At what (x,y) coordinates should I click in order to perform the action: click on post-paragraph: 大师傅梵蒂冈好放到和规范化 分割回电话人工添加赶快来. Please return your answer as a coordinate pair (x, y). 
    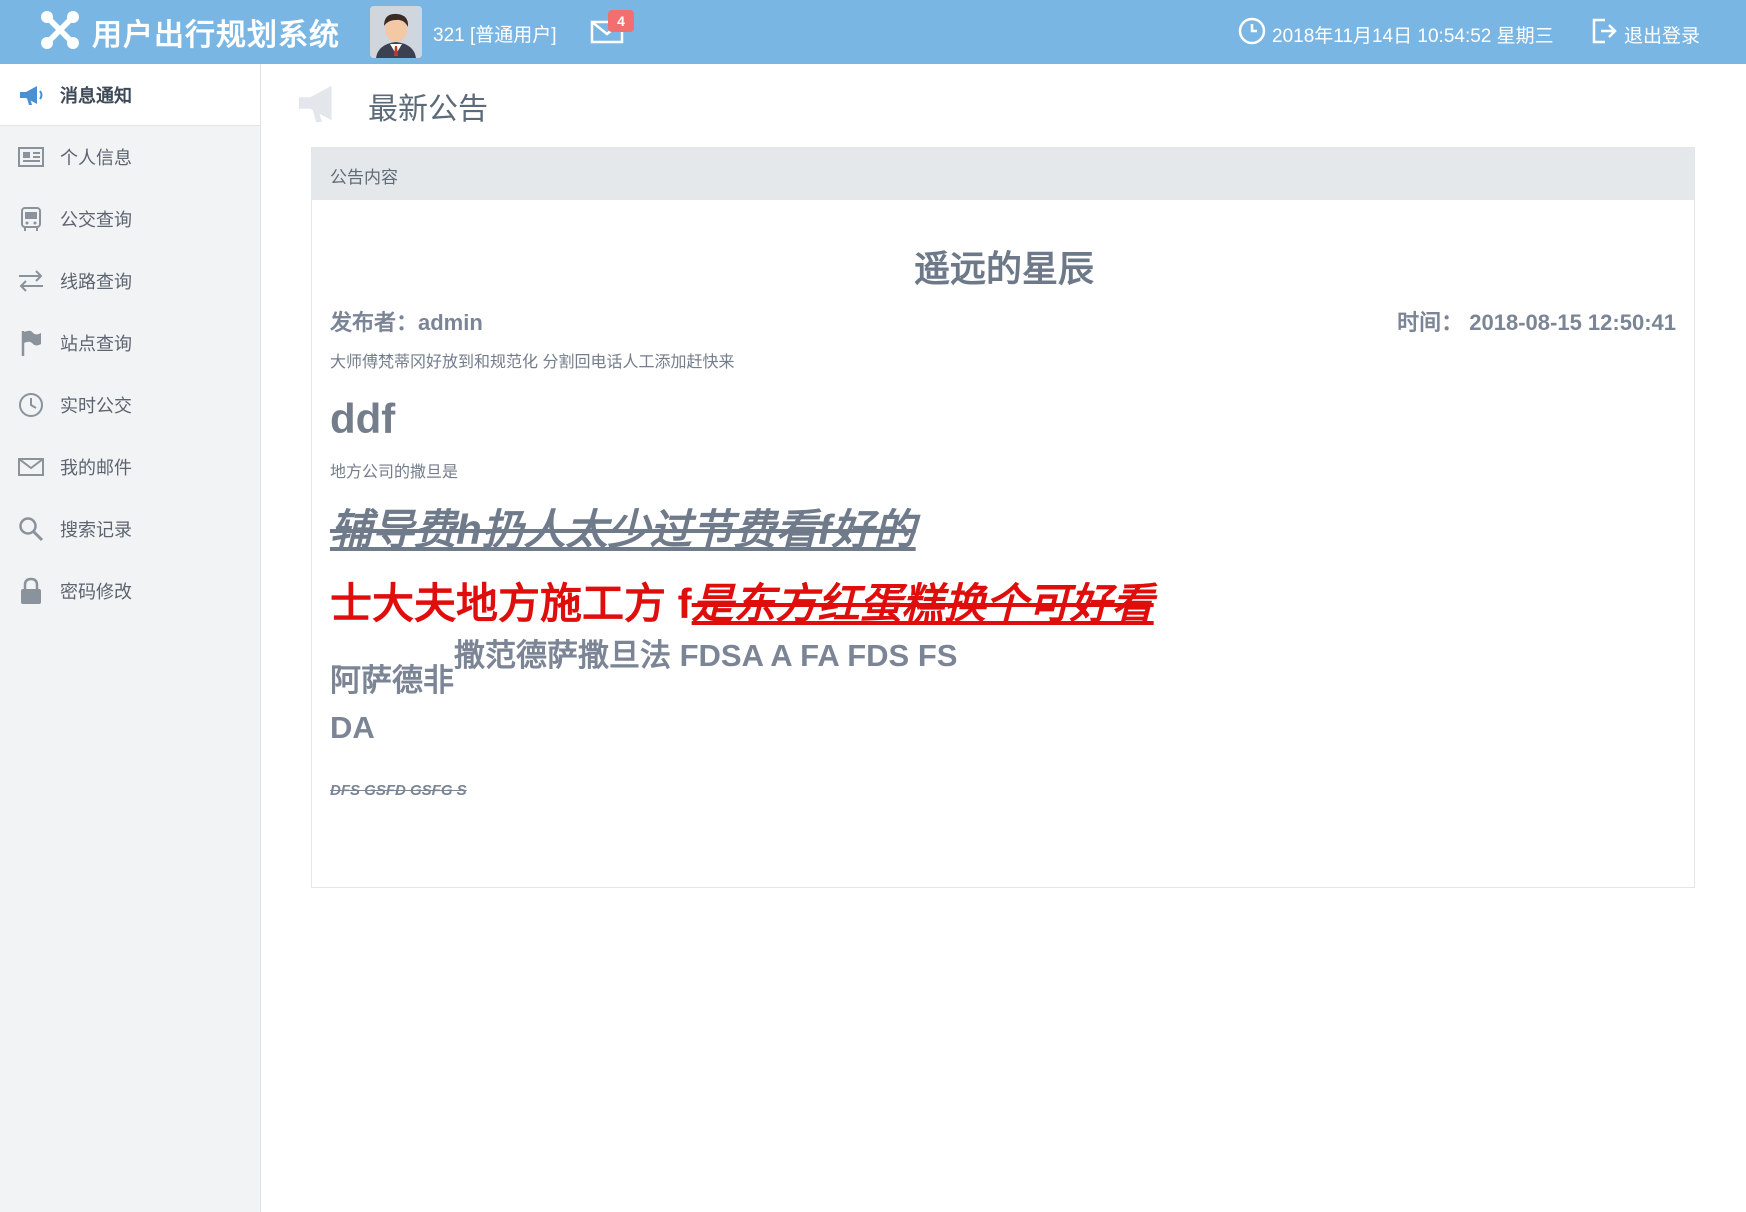
    Looking at the image, I should click on (532, 362).